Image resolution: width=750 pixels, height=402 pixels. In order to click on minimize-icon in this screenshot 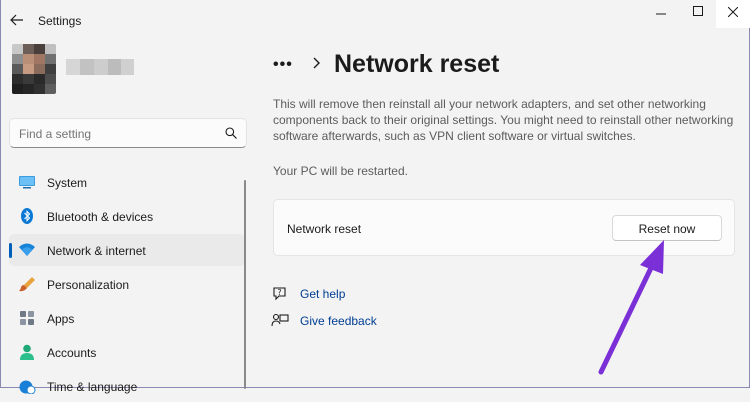, I will do `click(661, 11)`.